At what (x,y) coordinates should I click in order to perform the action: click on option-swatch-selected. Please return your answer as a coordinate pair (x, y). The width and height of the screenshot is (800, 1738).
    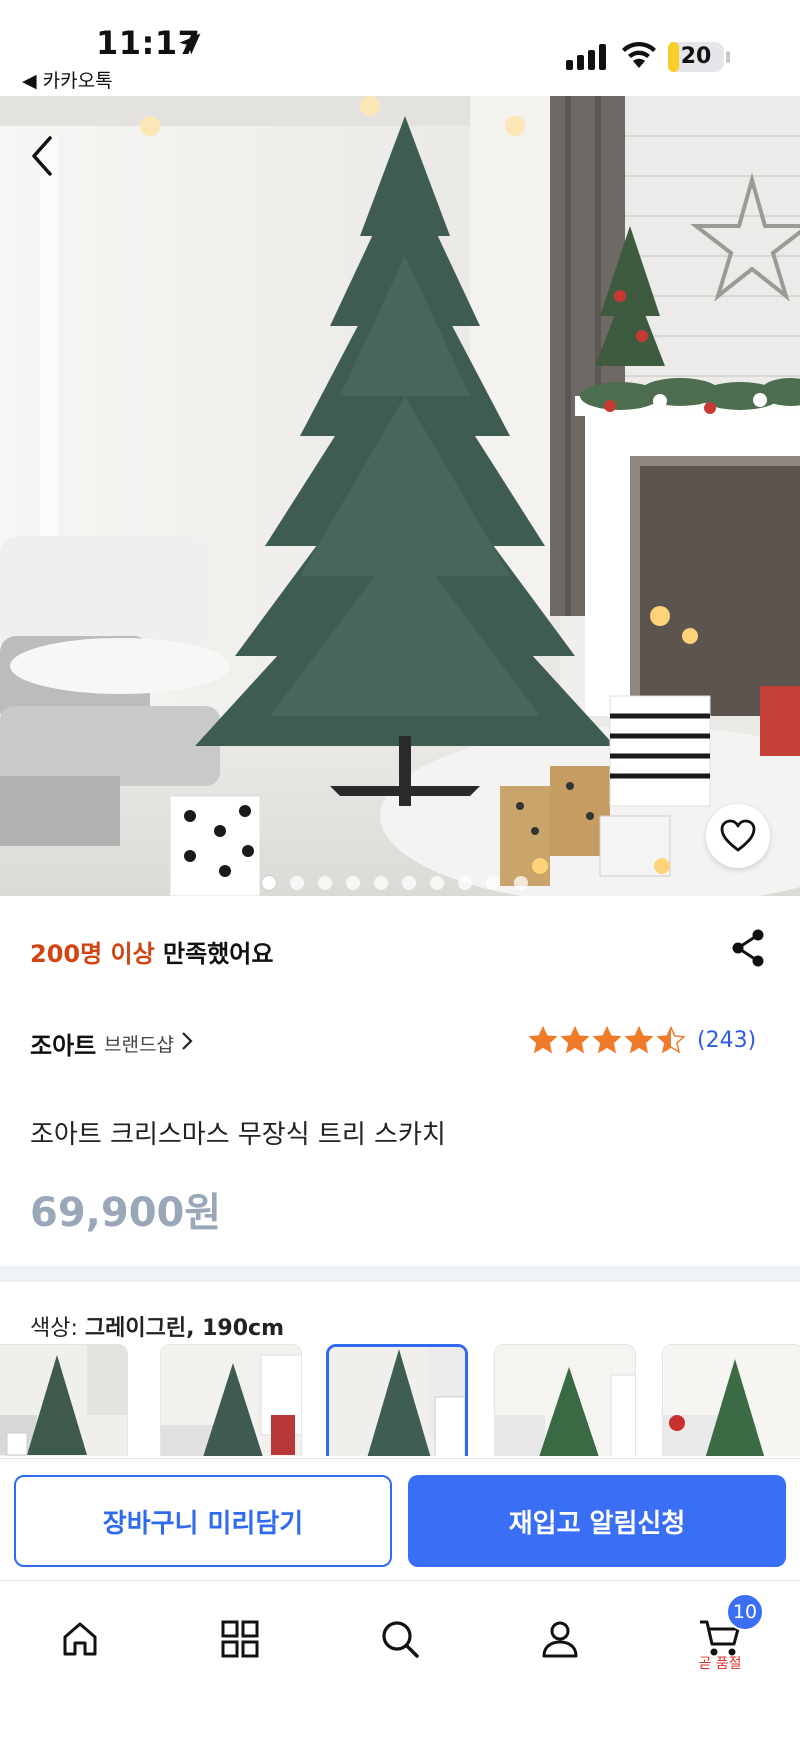
    Looking at the image, I should click on (397, 1400).